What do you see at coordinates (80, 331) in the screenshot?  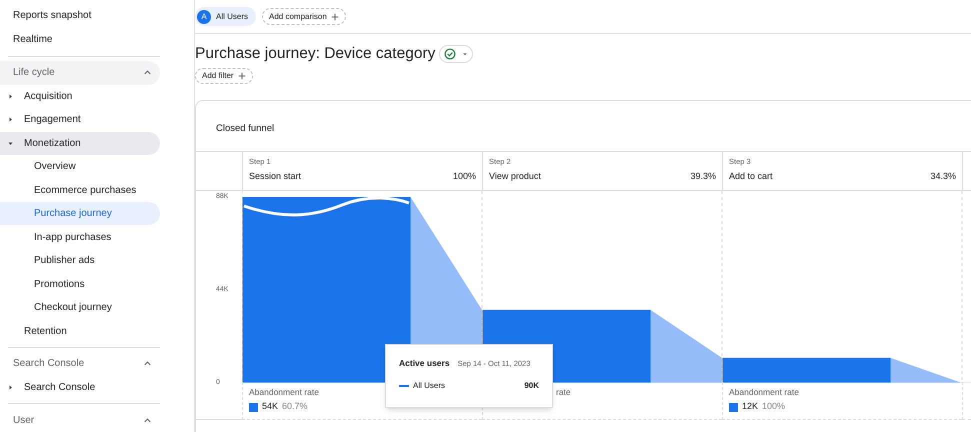 I see `nav-item: Retention` at bounding box center [80, 331].